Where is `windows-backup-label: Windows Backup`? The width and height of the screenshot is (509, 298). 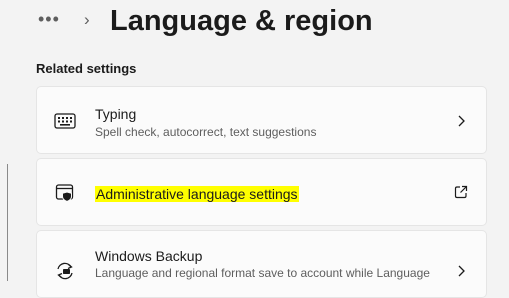
windows-backup-label: Windows Backup is located at coordinates (149, 256).